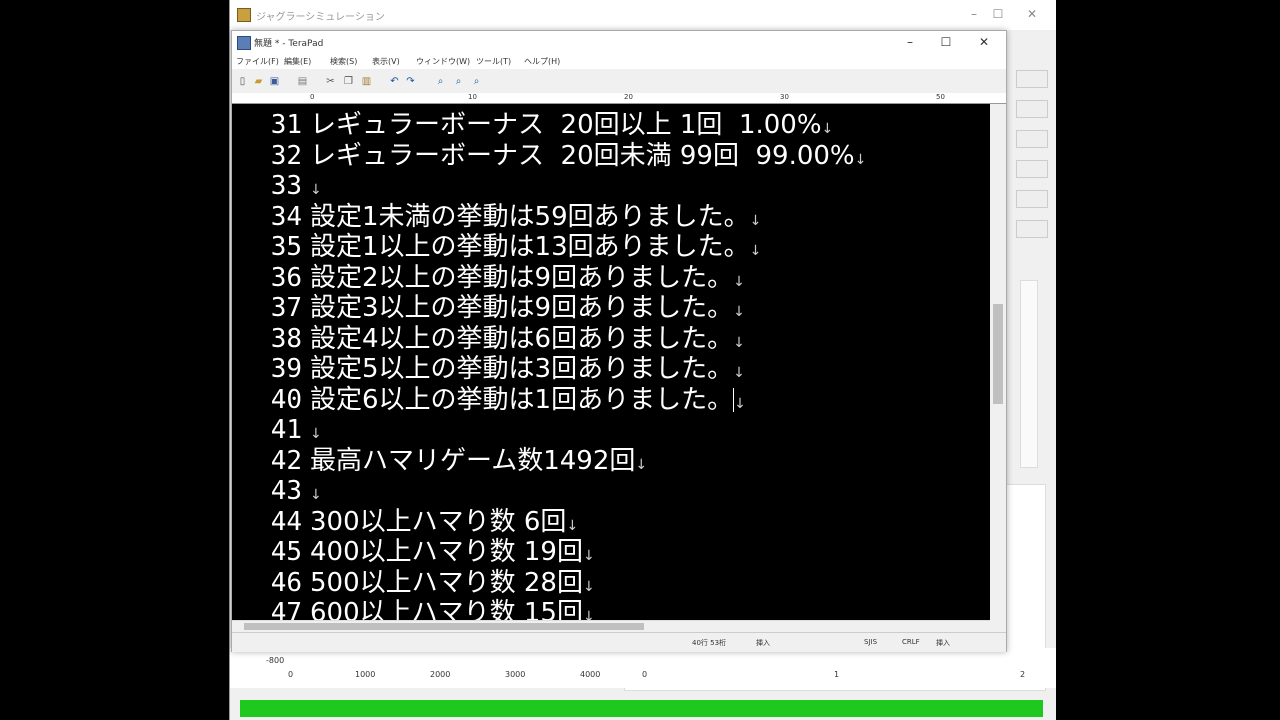  What do you see at coordinates (522, 308) in the screenshot?
I see `line-content: 設定3以上の挙動は9回ありました。` at bounding box center [522, 308].